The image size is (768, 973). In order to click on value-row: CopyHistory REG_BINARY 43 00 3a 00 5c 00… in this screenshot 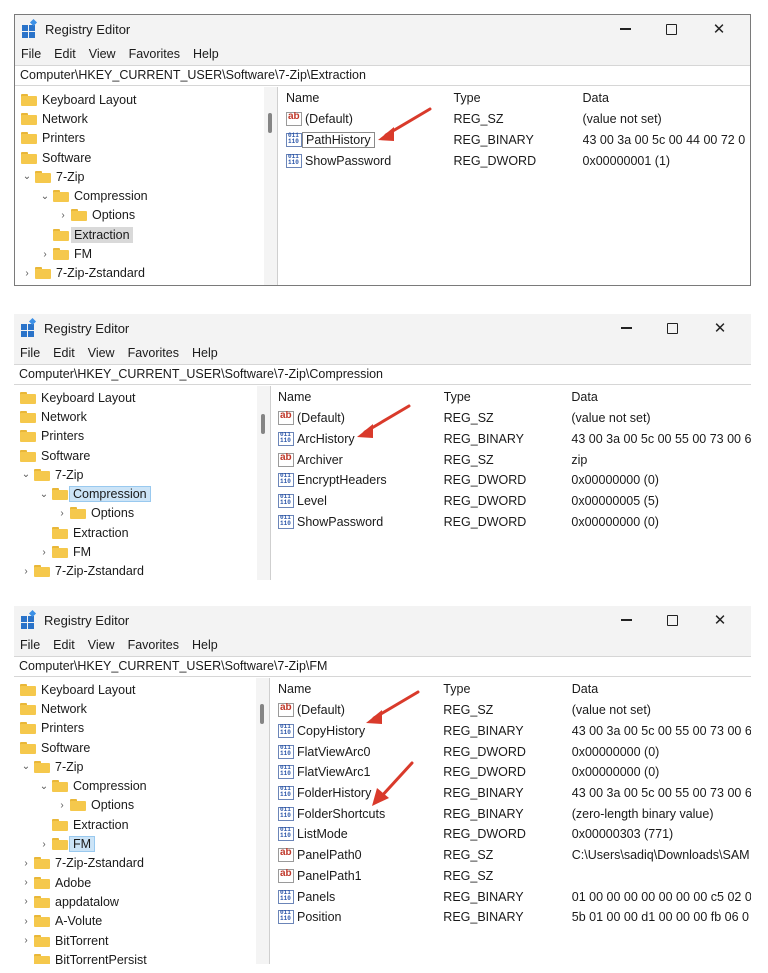, I will do `click(514, 731)`.